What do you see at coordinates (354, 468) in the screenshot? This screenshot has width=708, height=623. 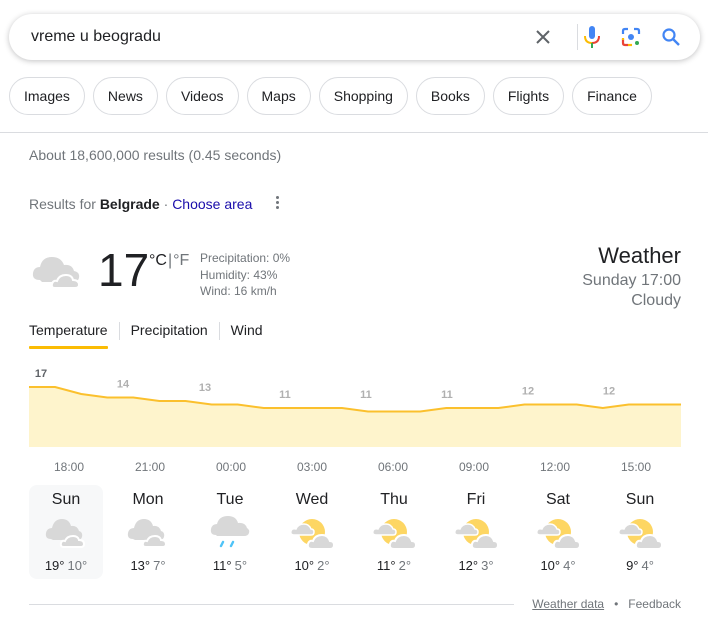 I see `chart-x-axis: 18:00 21:00 00:00 03:00 06:00 09:00 12:00 15:00` at bounding box center [354, 468].